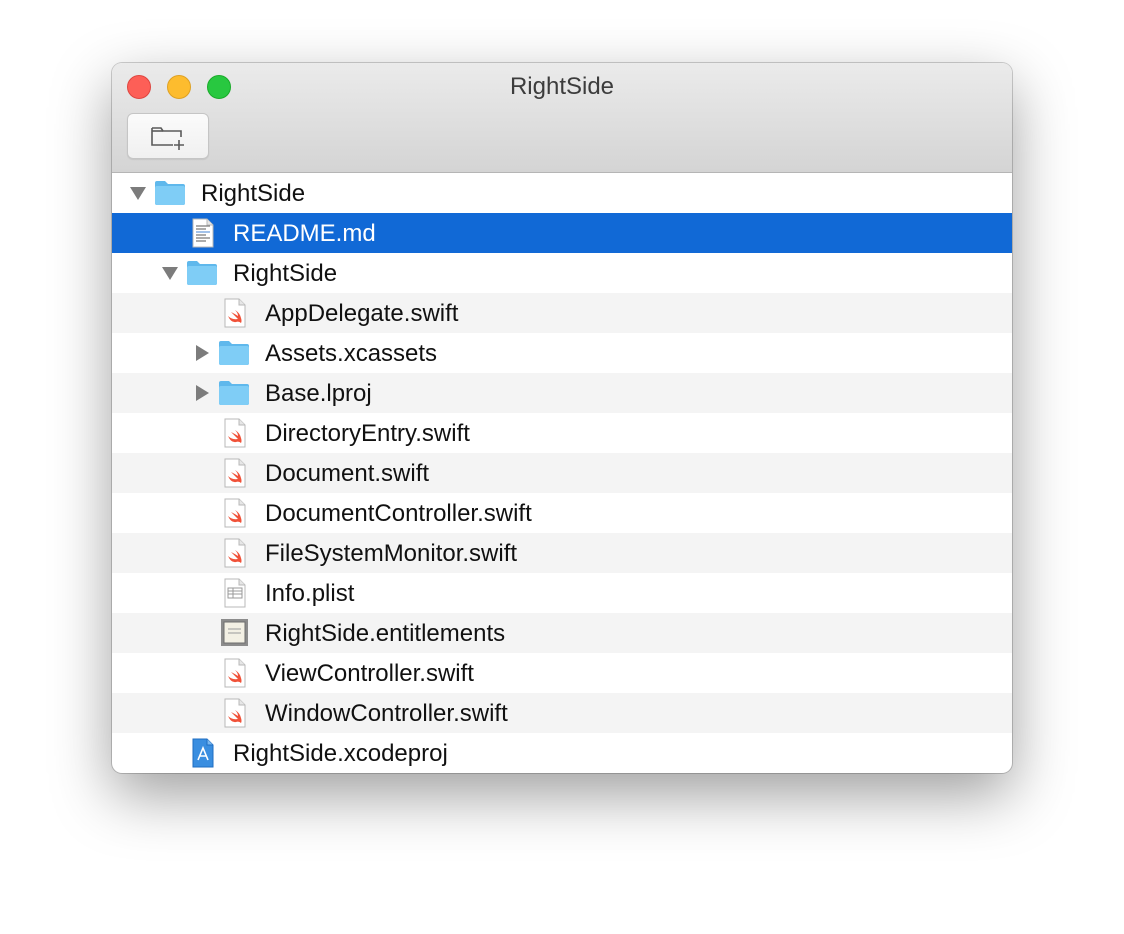 Image resolution: width=1124 pixels, height=934 pixels. I want to click on outline-row: DirectoryEntry.swift, so click(562, 433).